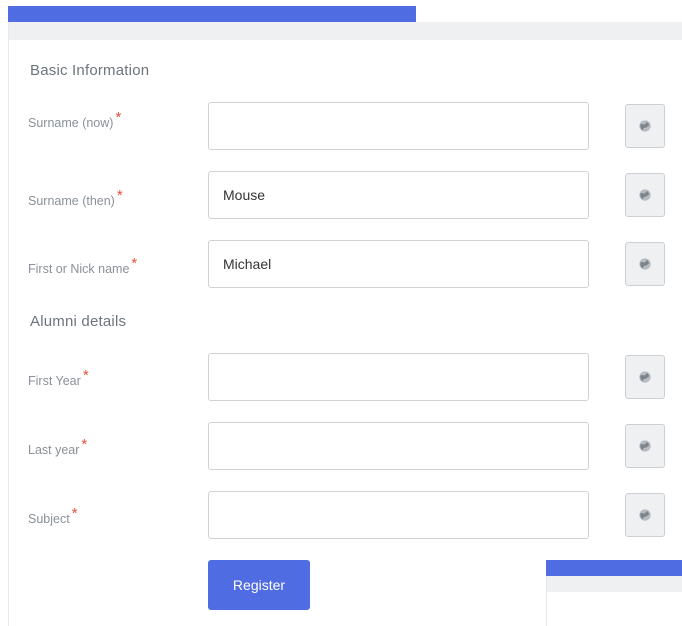 Image resolution: width=682 pixels, height=626 pixels. Describe the element at coordinates (398, 195) in the screenshot. I see `surname-then-input` at that location.